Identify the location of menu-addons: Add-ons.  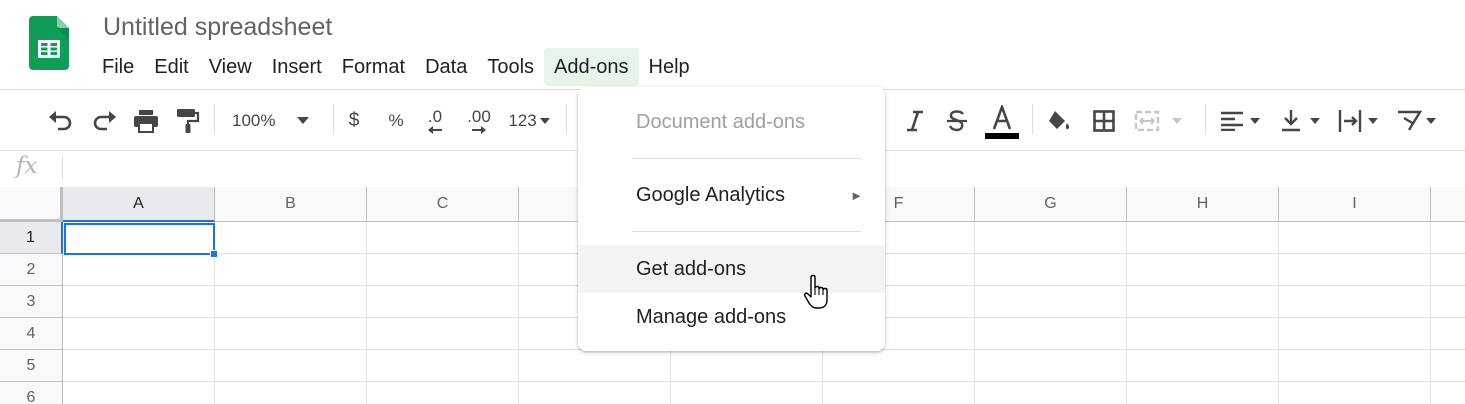
(591, 67).